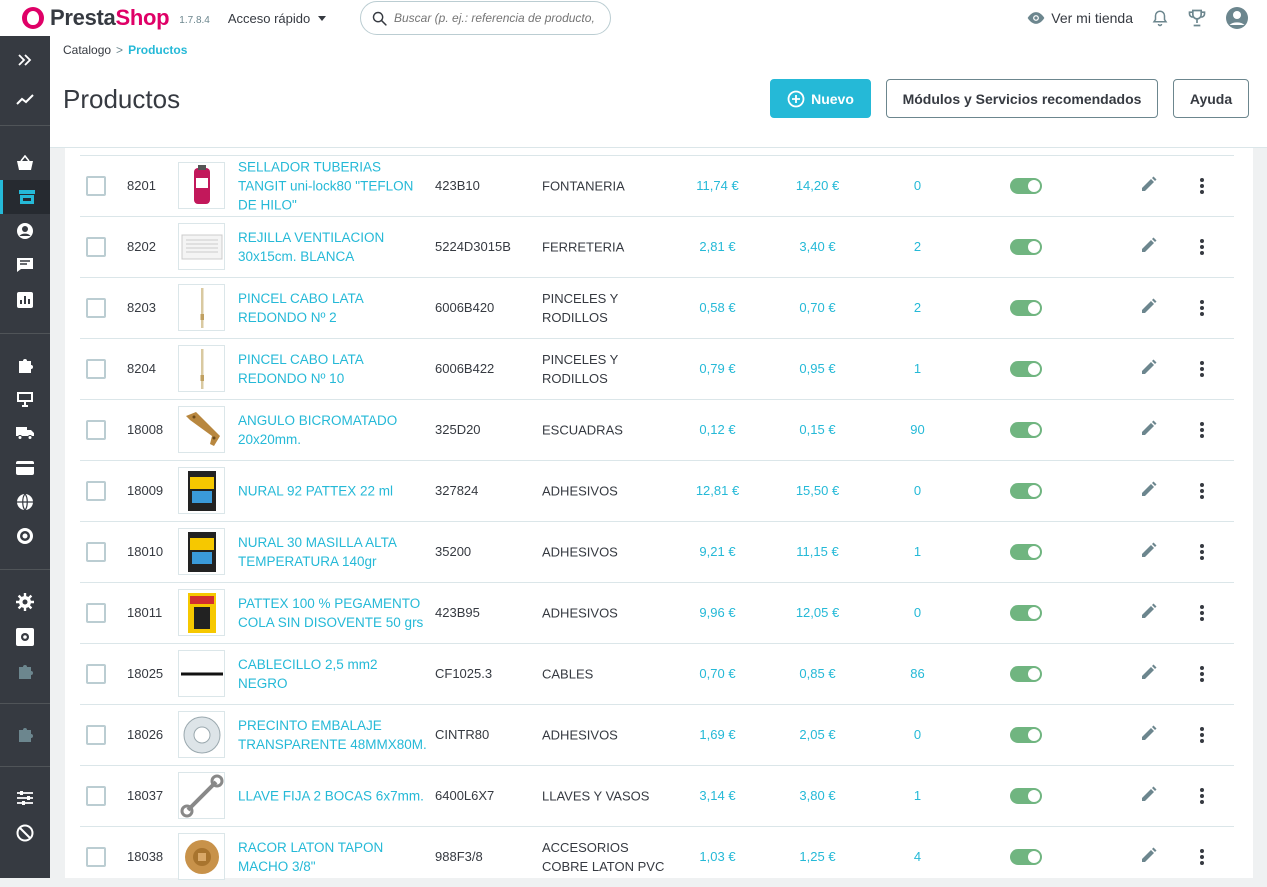  I want to click on product-name-link: PINCEL CABO LATA REDONDO Nº 2, so click(333, 308).